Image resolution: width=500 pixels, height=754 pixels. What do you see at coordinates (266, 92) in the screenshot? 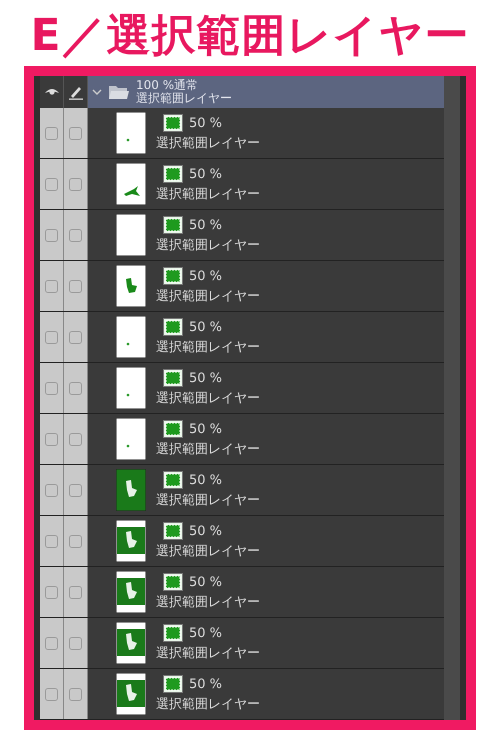
I see `folder-row: 100 %通常 選択範囲レイヤー` at bounding box center [266, 92].